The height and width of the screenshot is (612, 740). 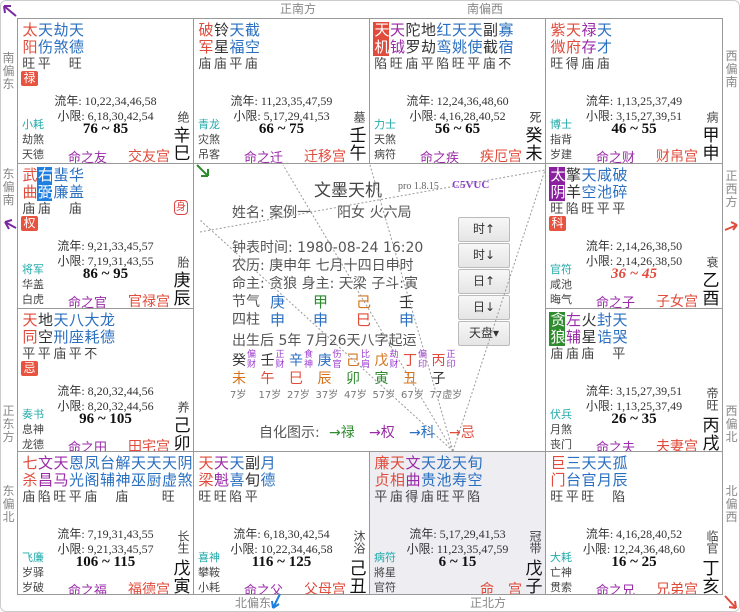 I want to click on star: 天贵庙, so click(x=428, y=480).